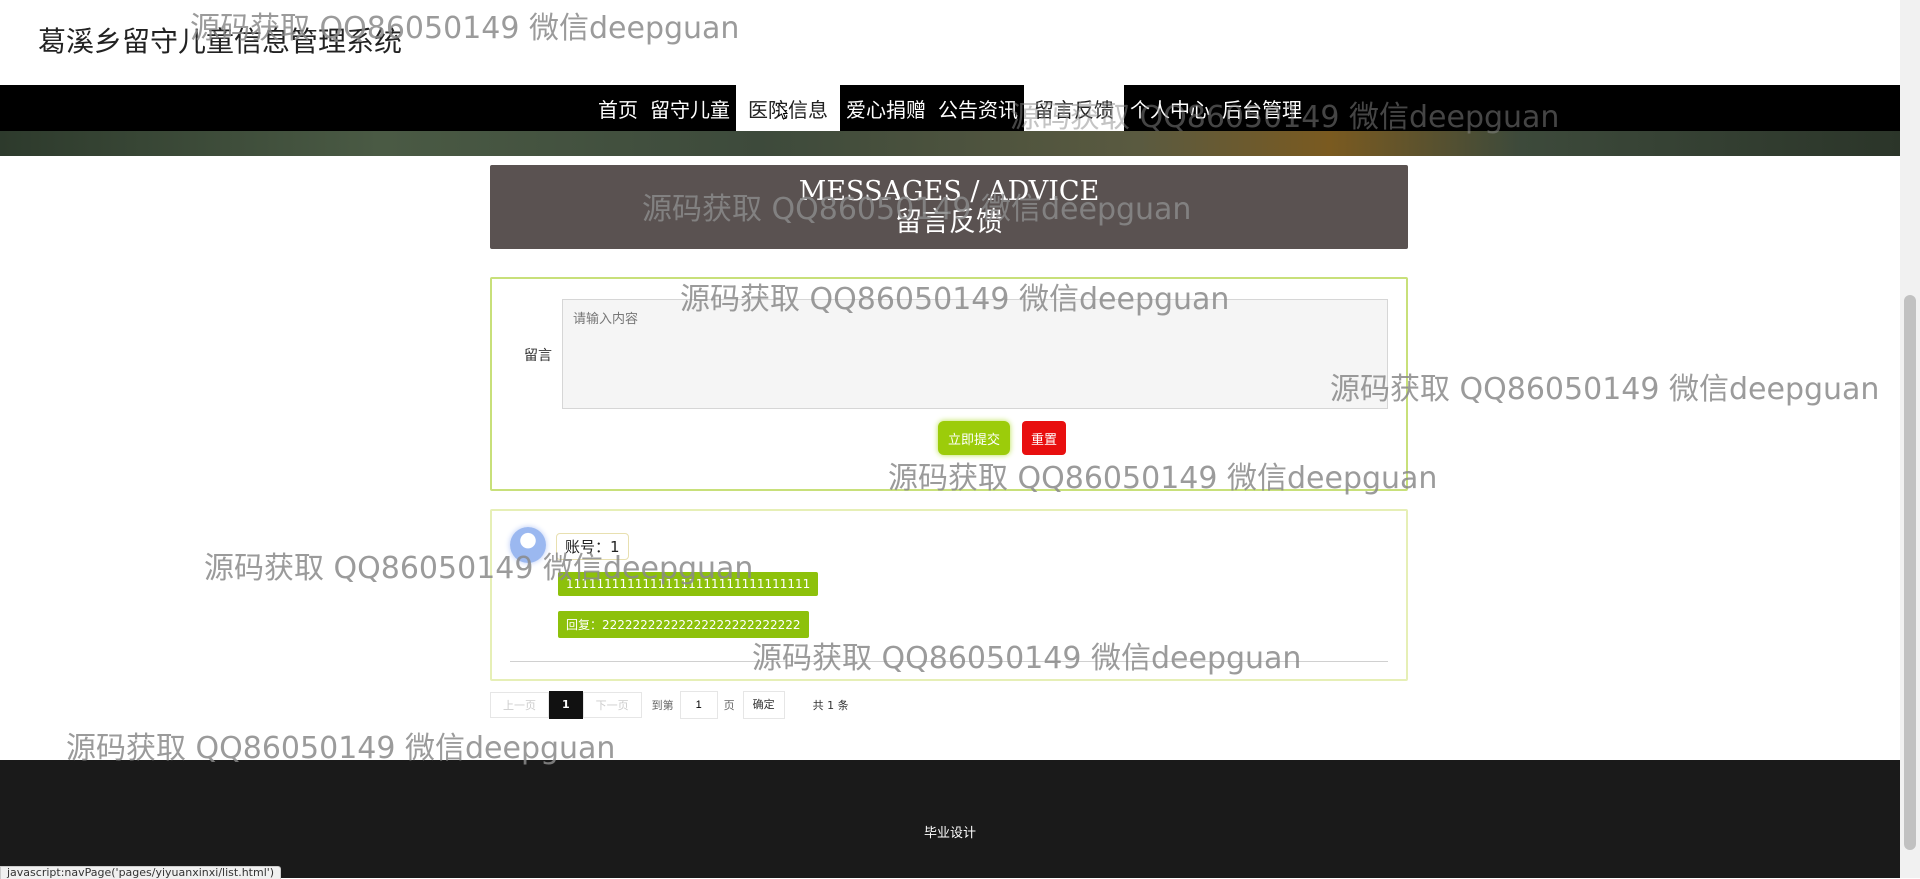  I want to click on prev-page-button: 上一页, so click(519, 705).